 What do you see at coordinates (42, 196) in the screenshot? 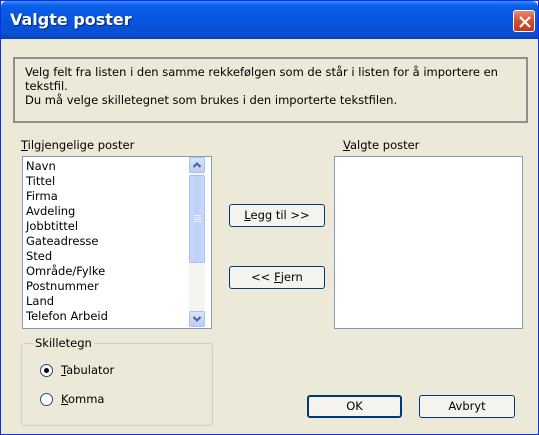
I see `list-item: Firma` at bounding box center [42, 196].